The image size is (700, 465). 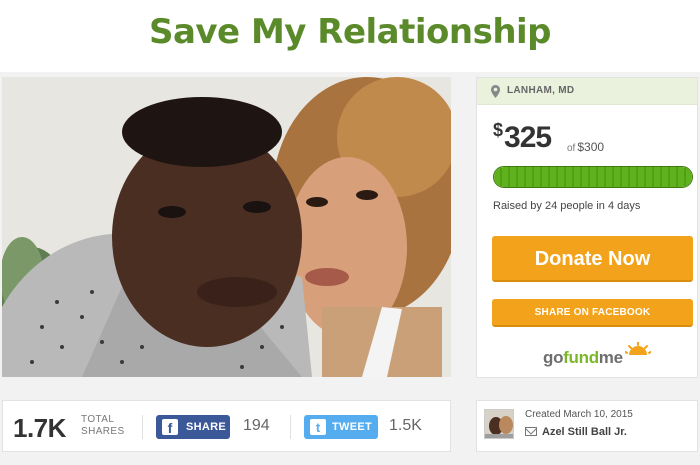 I want to click on goal-text: of $300, so click(x=585, y=147).